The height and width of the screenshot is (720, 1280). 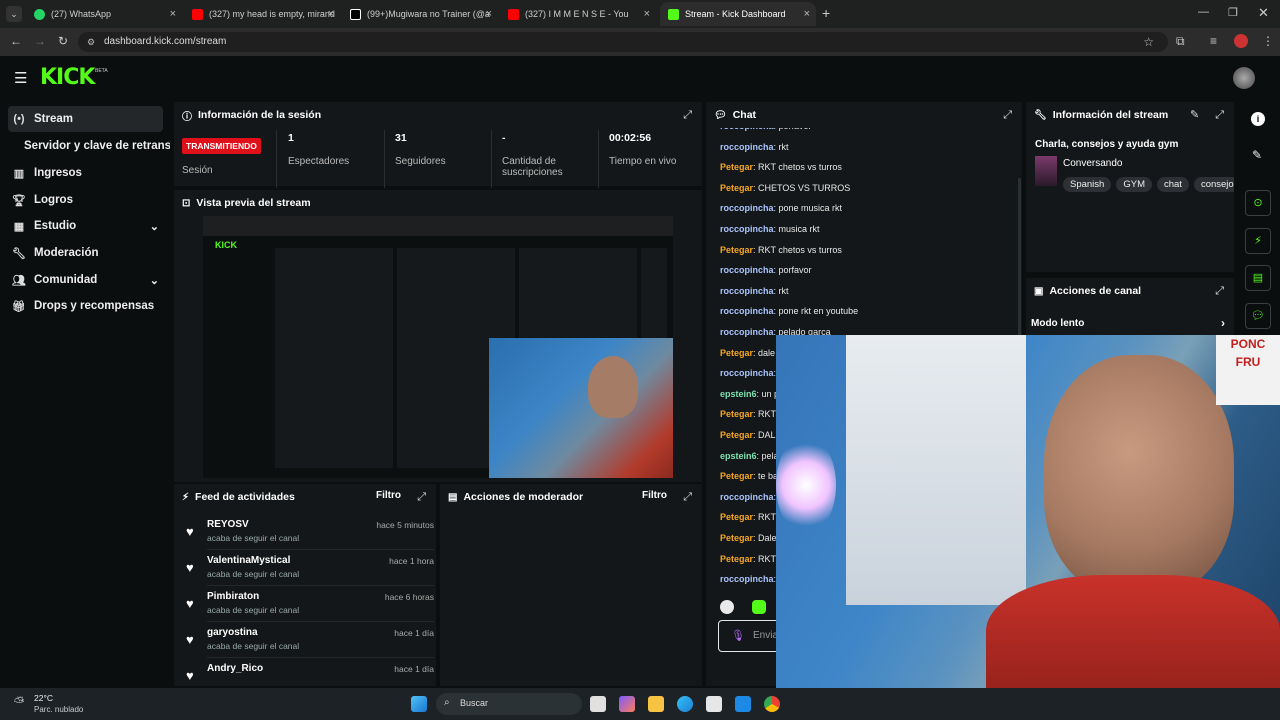 I want to click on sidebar-item-logros: 🏆︎ Logros, so click(x=85, y=200).